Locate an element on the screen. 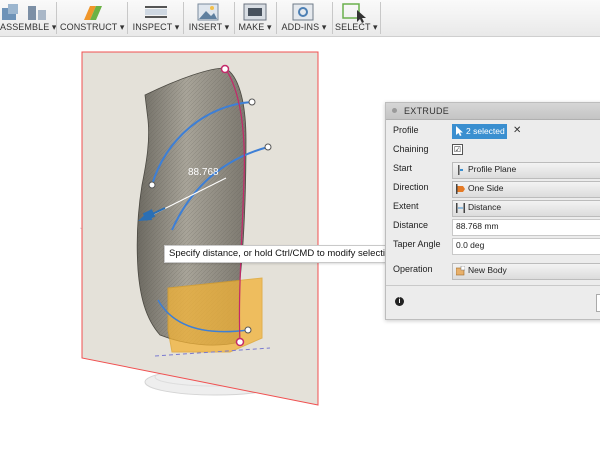 The image size is (600, 450). select-icon is located at coordinates (354, 13).